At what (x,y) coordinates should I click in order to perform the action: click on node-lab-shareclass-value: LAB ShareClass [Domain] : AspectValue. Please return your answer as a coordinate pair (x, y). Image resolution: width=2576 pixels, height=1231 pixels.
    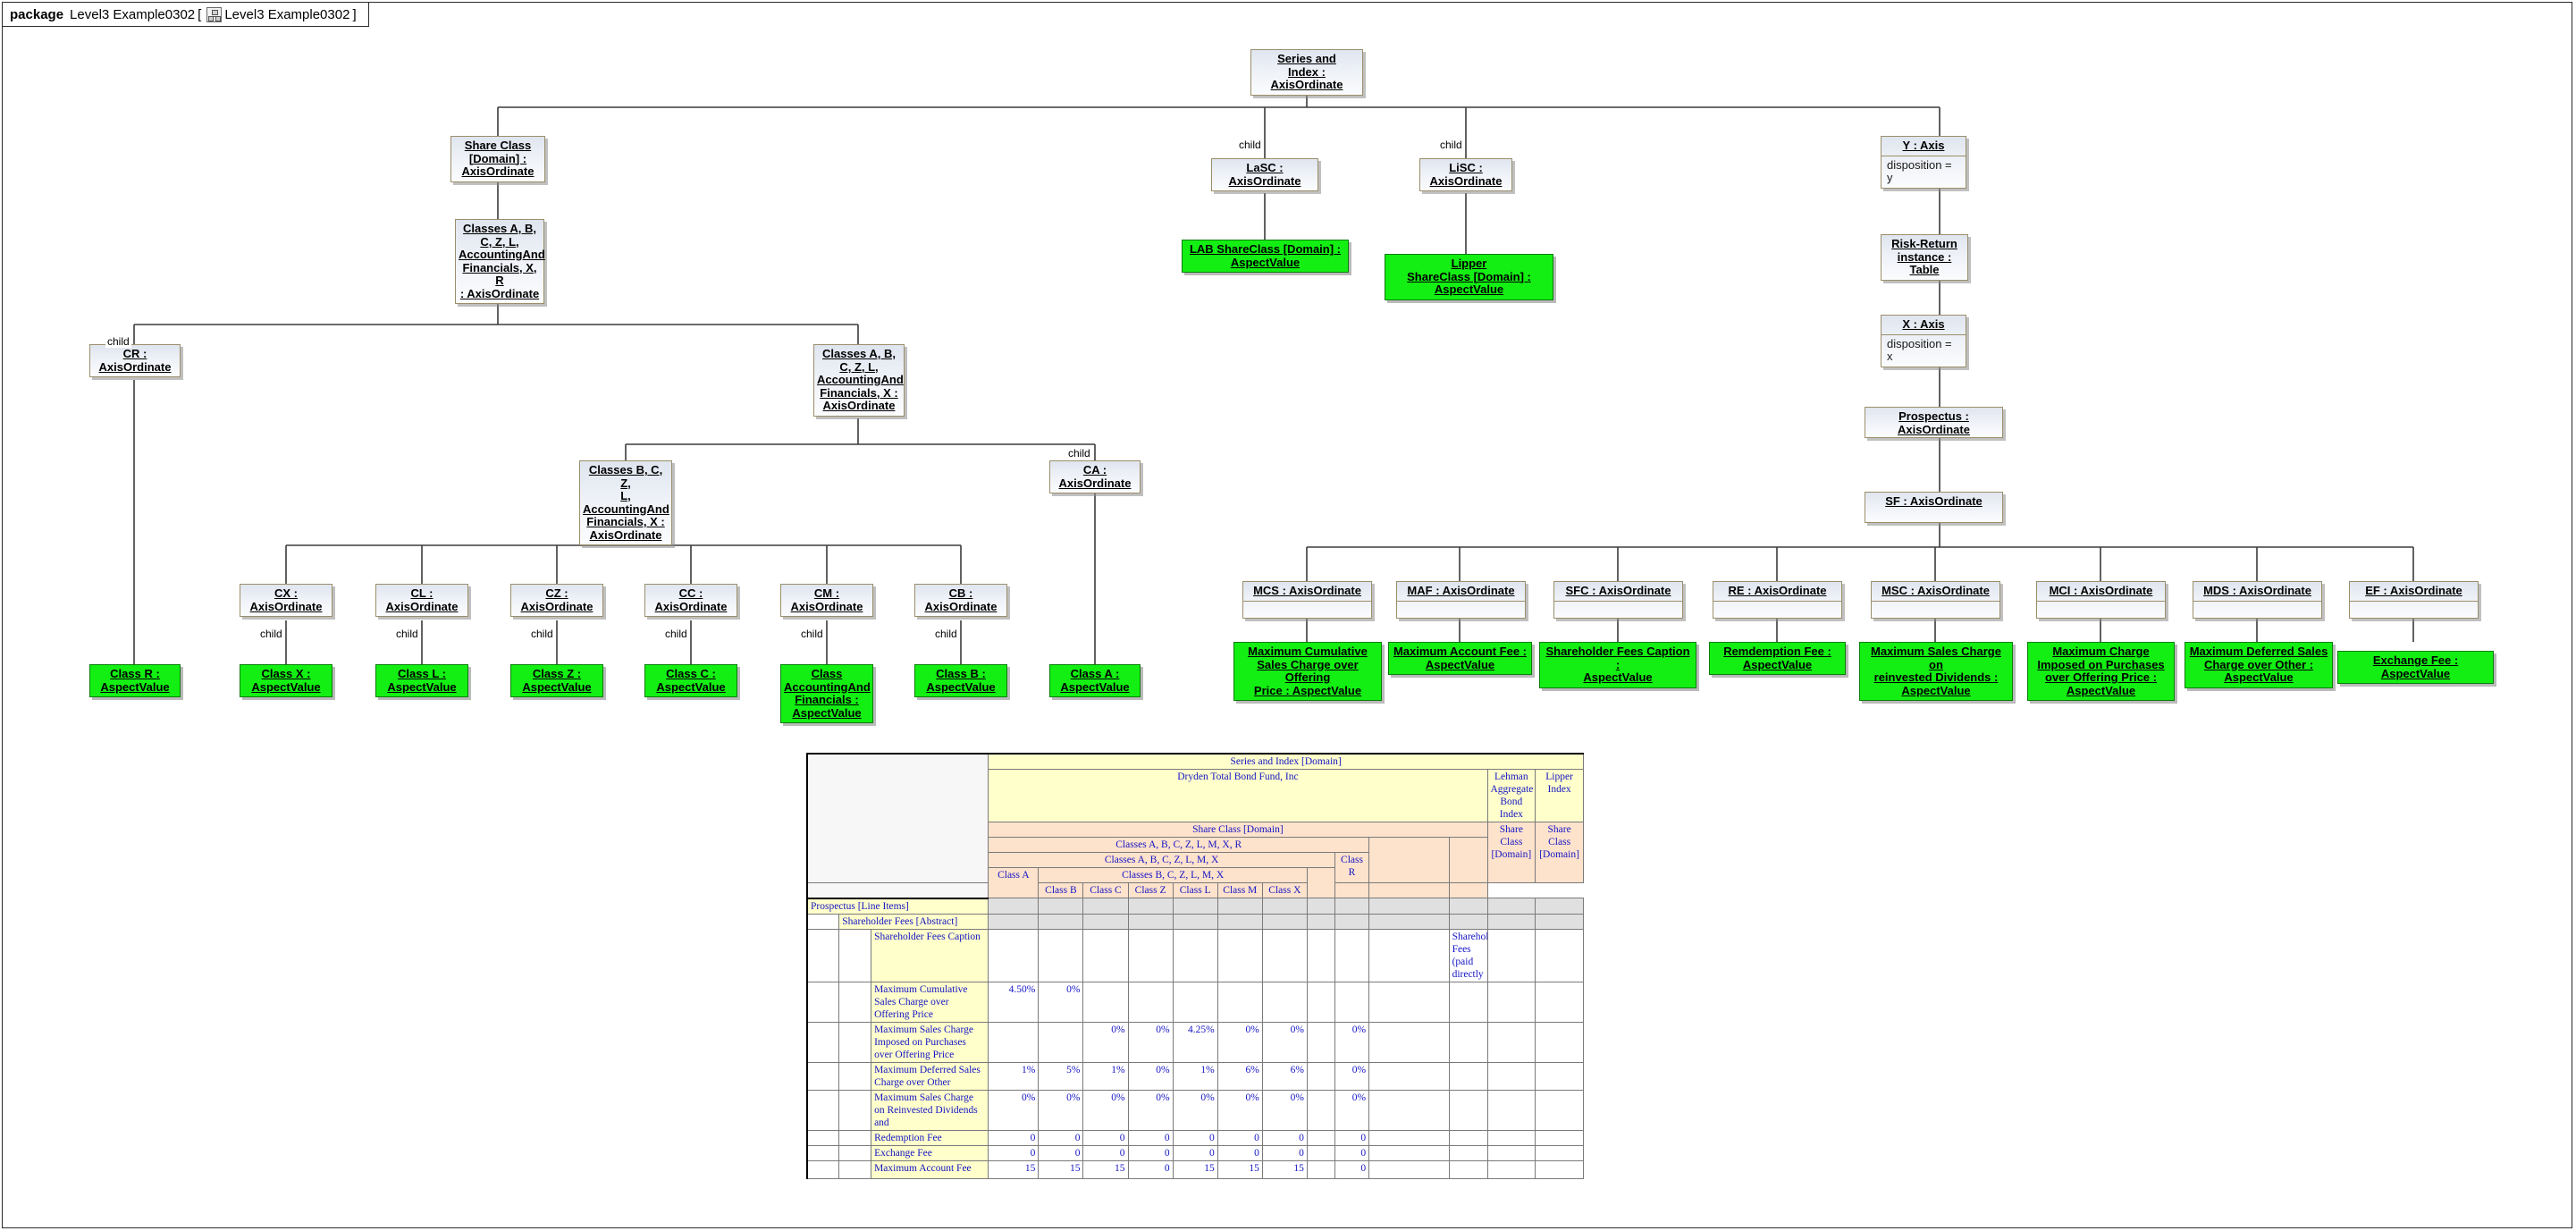
    Looking at the image, I should click on (1266, 257).